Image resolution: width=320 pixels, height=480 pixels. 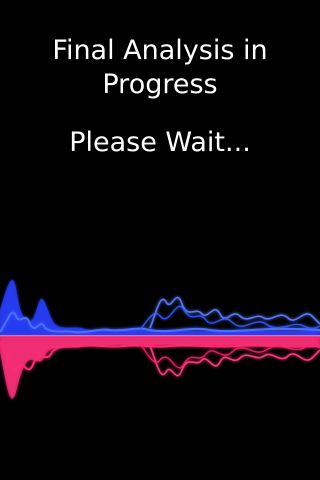 I want to click on waveform-lower-channel, so click(x=160, y=367).